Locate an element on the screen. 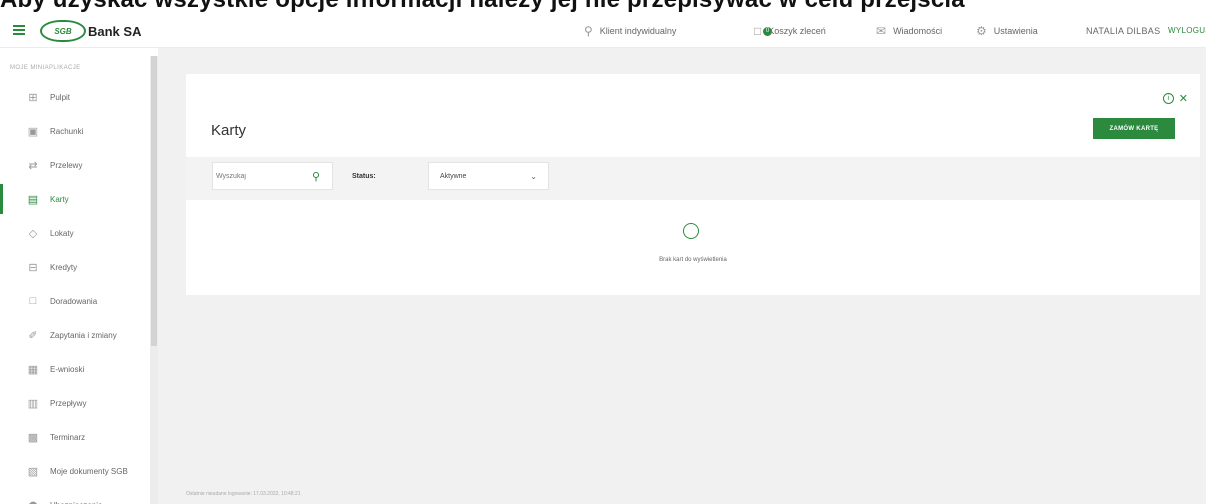  sidebar-item-zapytania-i-zmiany: ✐ Zapytania i zmiany is located at coordinates (75, 335).